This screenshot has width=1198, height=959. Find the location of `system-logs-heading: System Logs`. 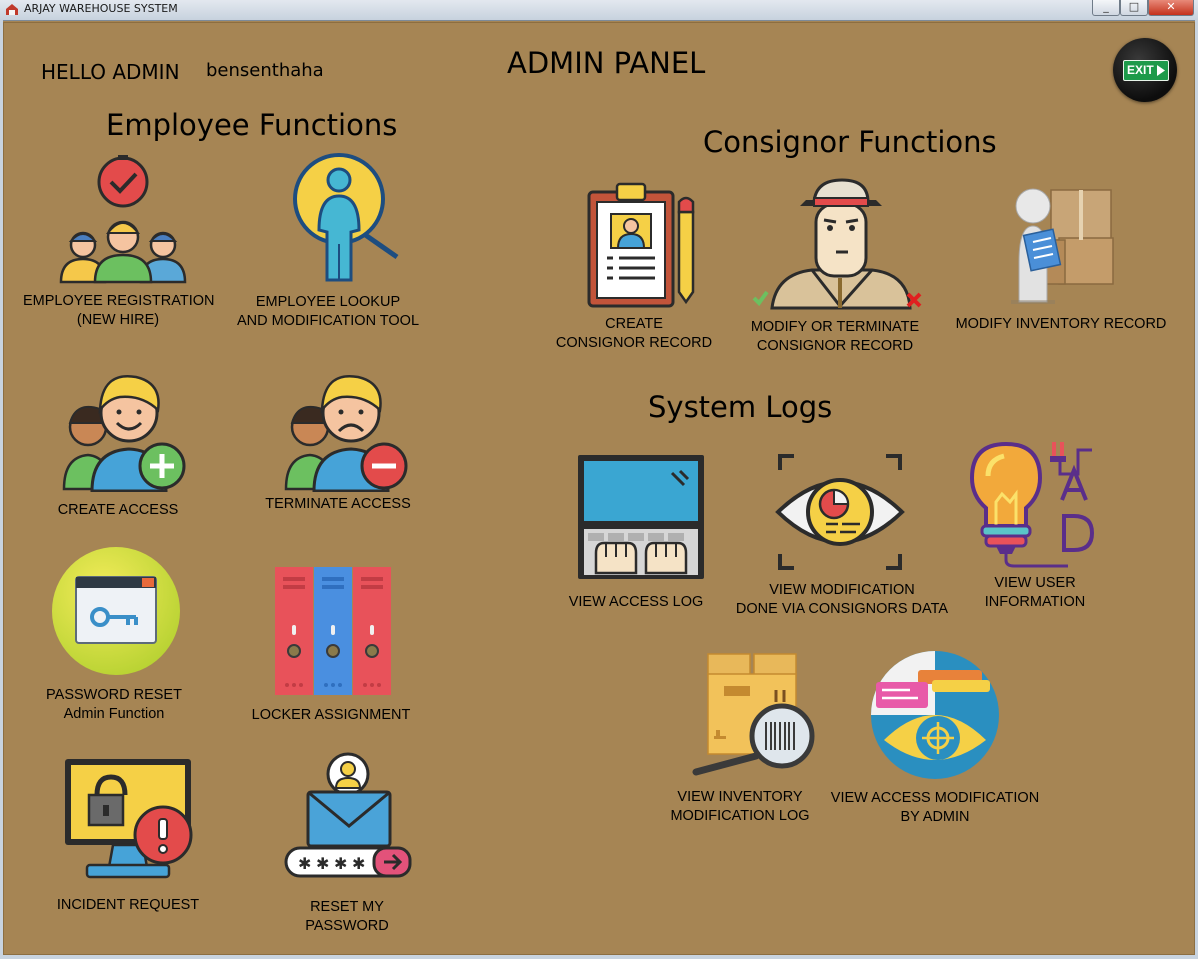

system-logs-heading: System Logs is located at coordinates (740, 407).